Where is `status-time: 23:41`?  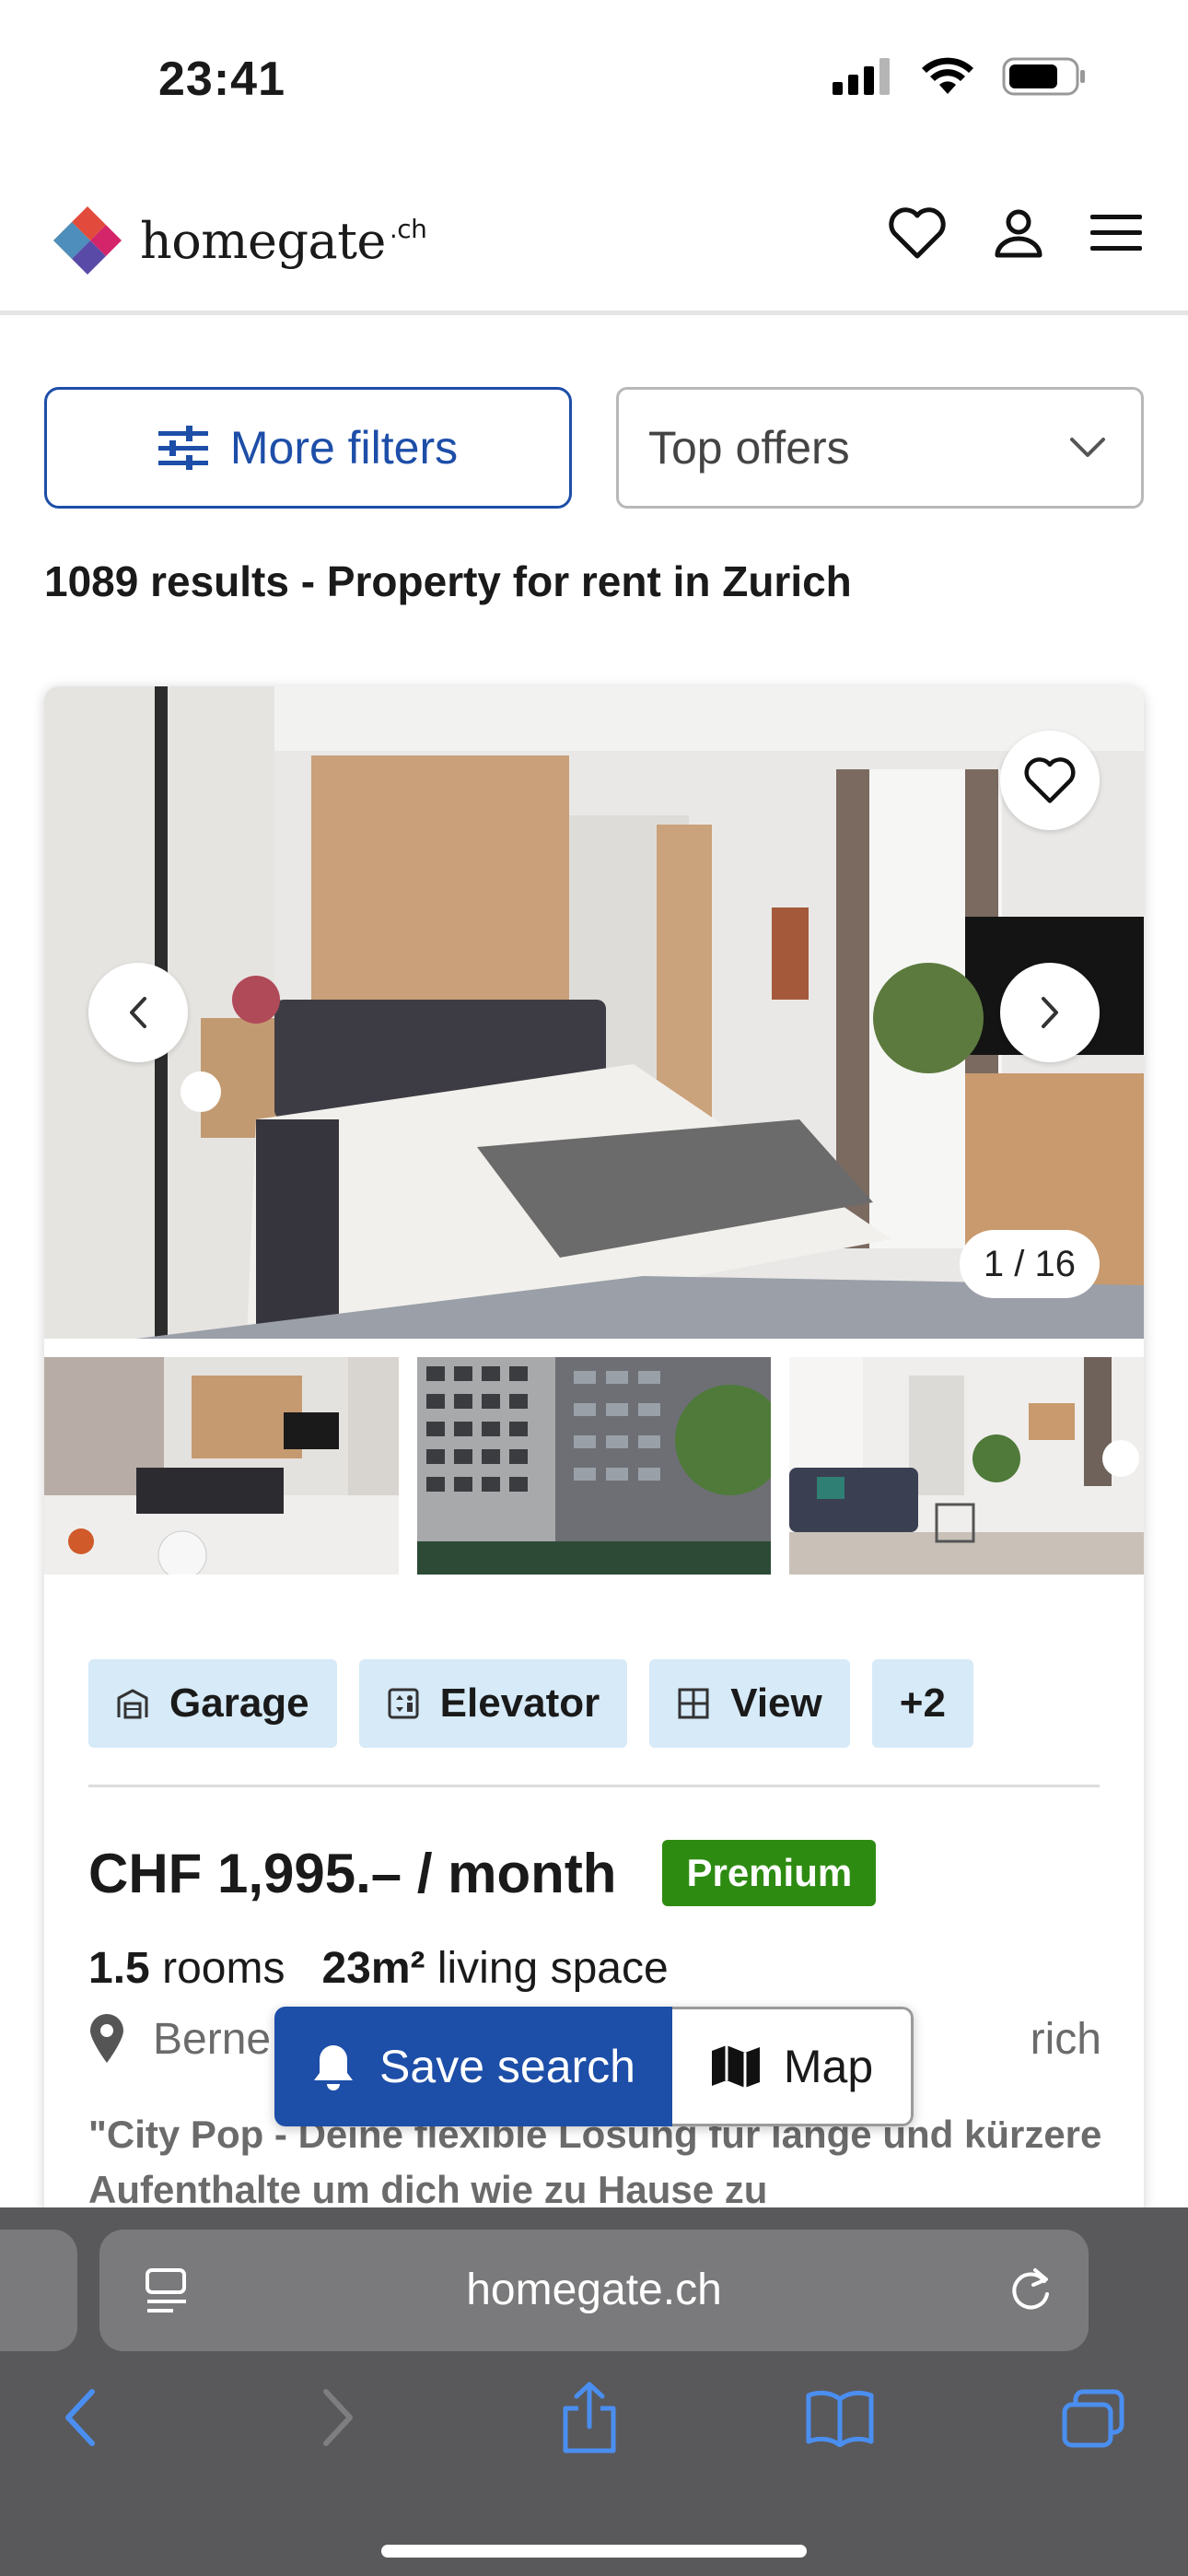 status-time: 23:41 is located at coordinates (221, 79).